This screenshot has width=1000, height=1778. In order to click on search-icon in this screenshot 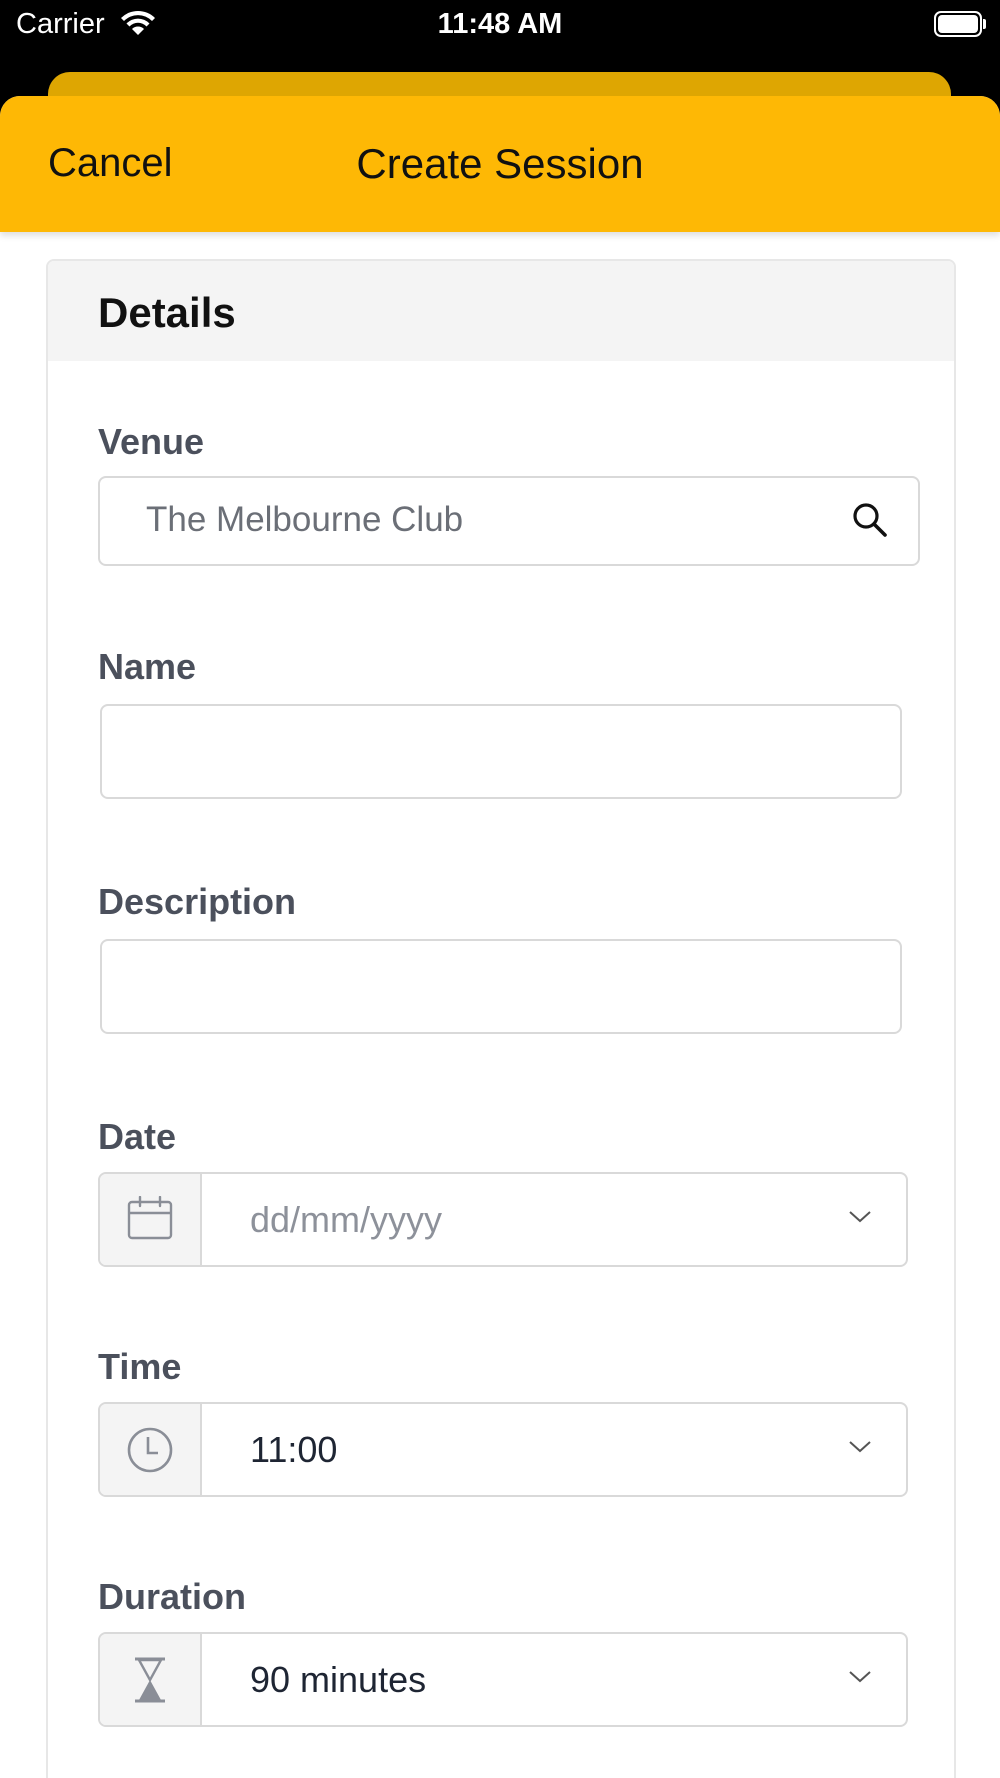, I will do `click(870, 522)`.